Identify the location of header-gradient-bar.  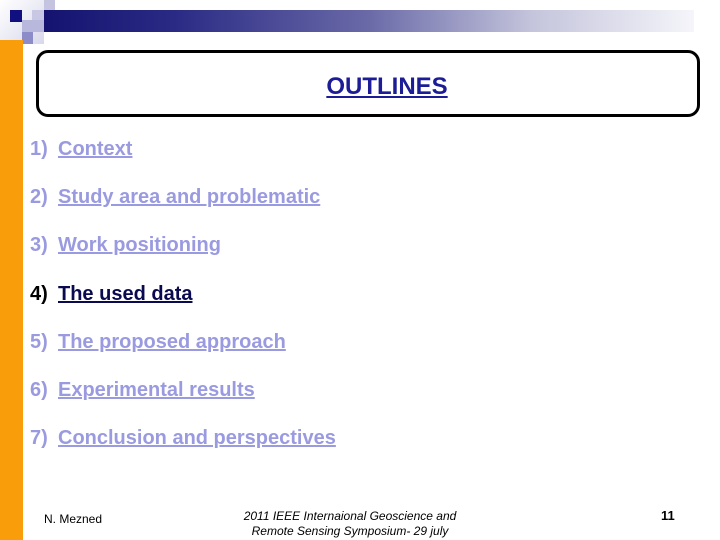
(369, 21).